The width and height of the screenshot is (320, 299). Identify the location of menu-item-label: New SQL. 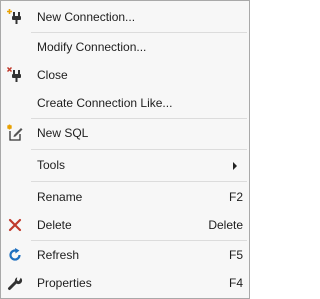
(63, 133).